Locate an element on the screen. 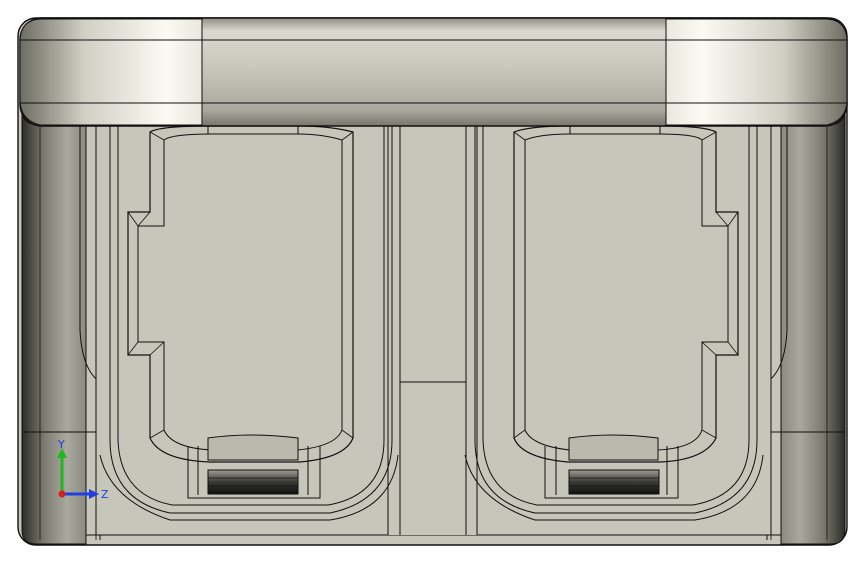 Image resolution: width=867 pixels, height=562 pixels. left-latch-slot is located at coordinates (253, 482).